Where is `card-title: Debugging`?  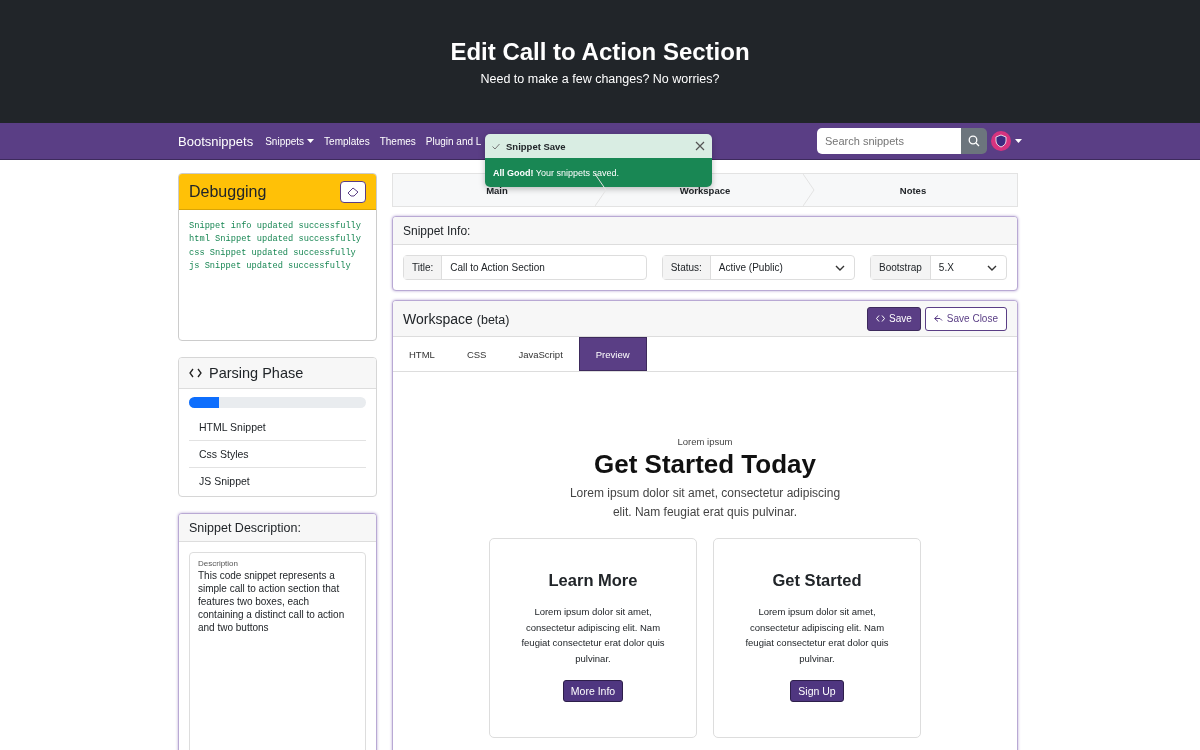
card-title: Debugging is located at coordinates (228, 191).